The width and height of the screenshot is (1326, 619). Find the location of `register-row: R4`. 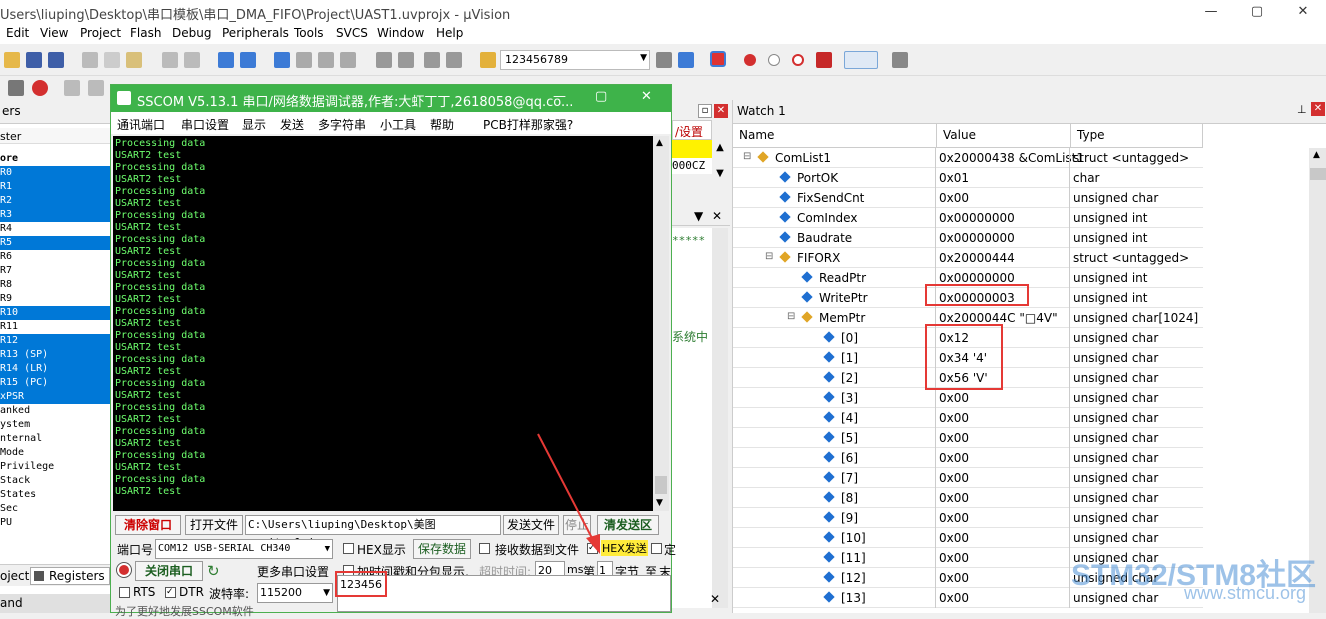

register-row: R4 is located at coordinates (55, 229).